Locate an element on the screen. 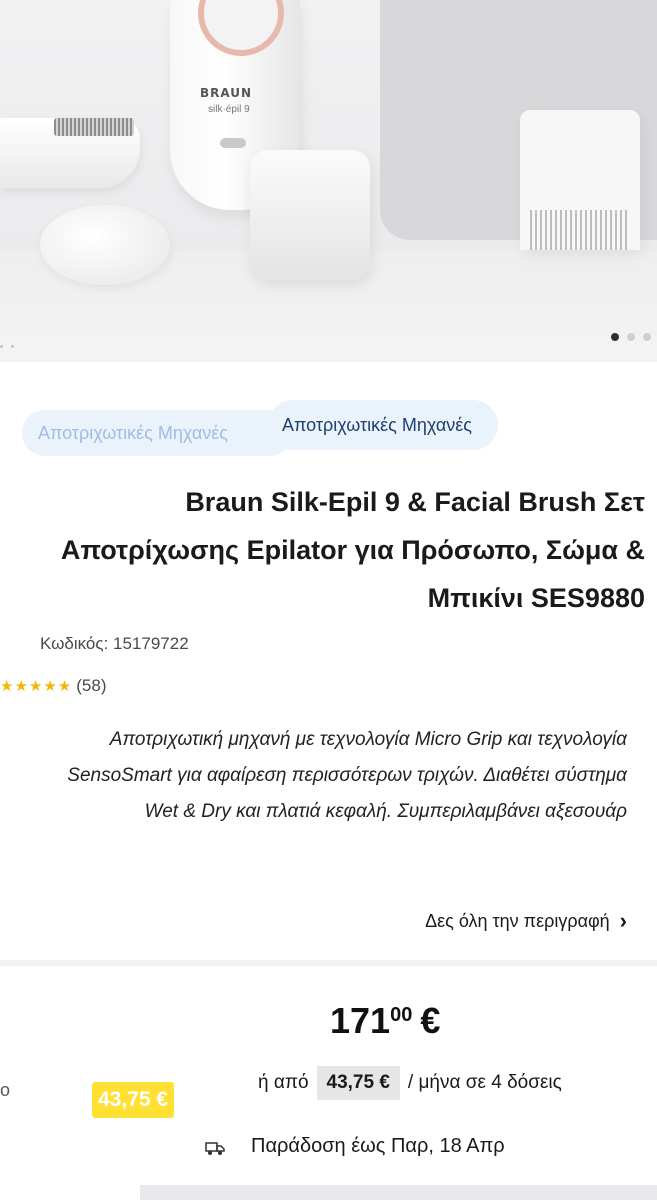  product-rating: ★★★★★ (58) is located at coordinates (53, 686).